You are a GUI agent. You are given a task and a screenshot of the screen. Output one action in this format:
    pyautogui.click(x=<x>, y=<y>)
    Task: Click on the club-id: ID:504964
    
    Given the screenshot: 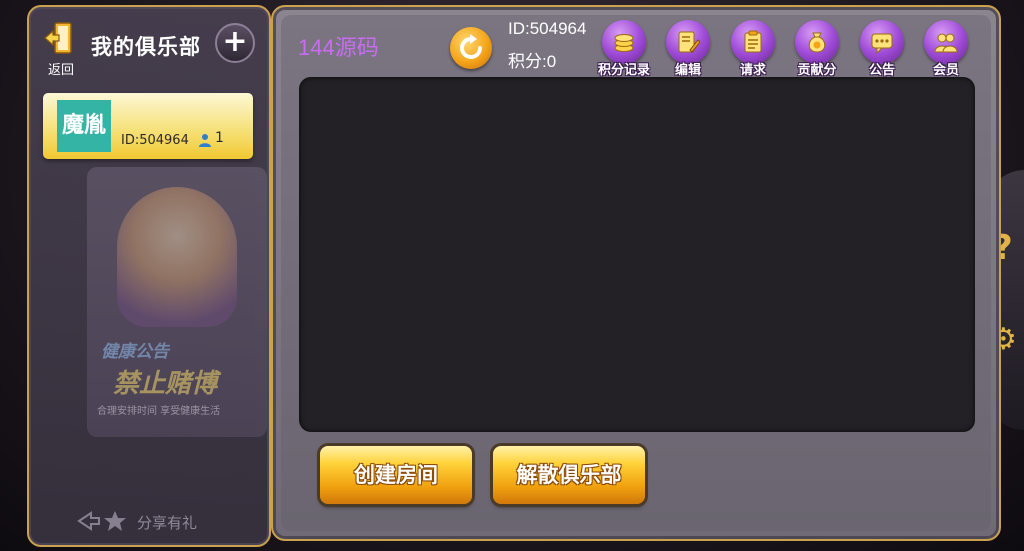 What is the action you would take?
    pyautogui.click(x=155, y=140)
    